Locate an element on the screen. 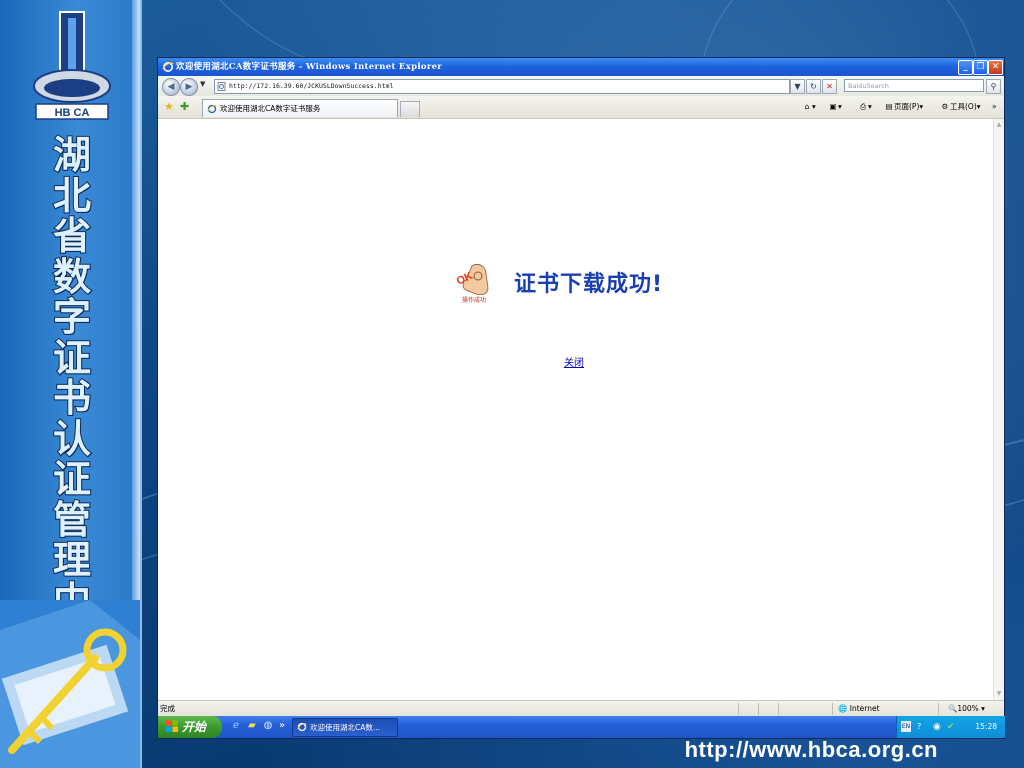 The width and height of the screenshot is (1024, 768). quicklaunch-more-icon: » is located at coordinates (282, 726).